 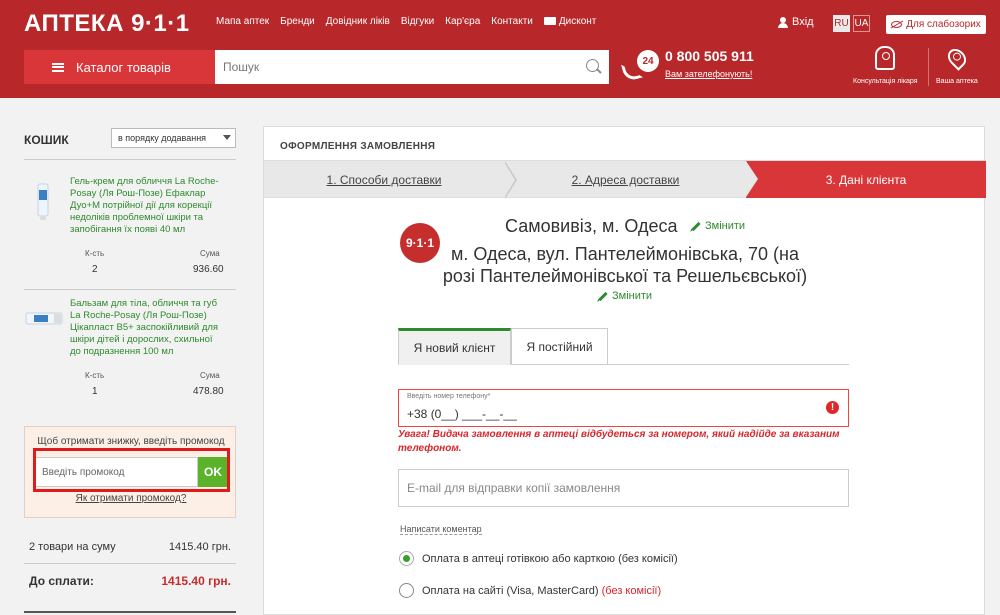 I want to click on low-vision-button: Для слабозорих, so click(x=936, y=24).